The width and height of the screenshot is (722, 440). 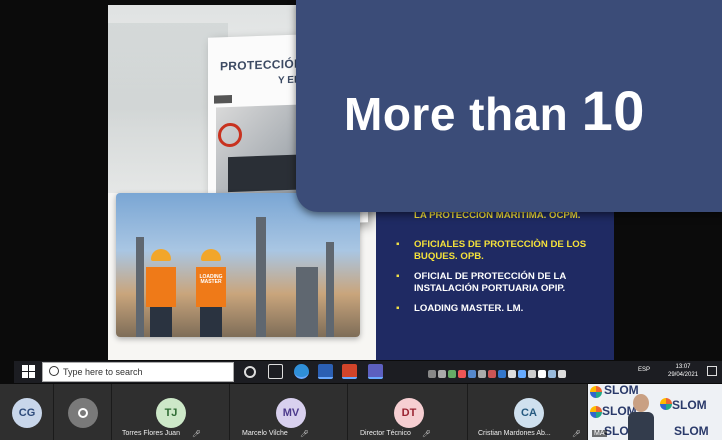 What do you see at coordinates (683, 367) in the screenshot?
I see `clock-time: 13:07` at bounding box center [683, 367].